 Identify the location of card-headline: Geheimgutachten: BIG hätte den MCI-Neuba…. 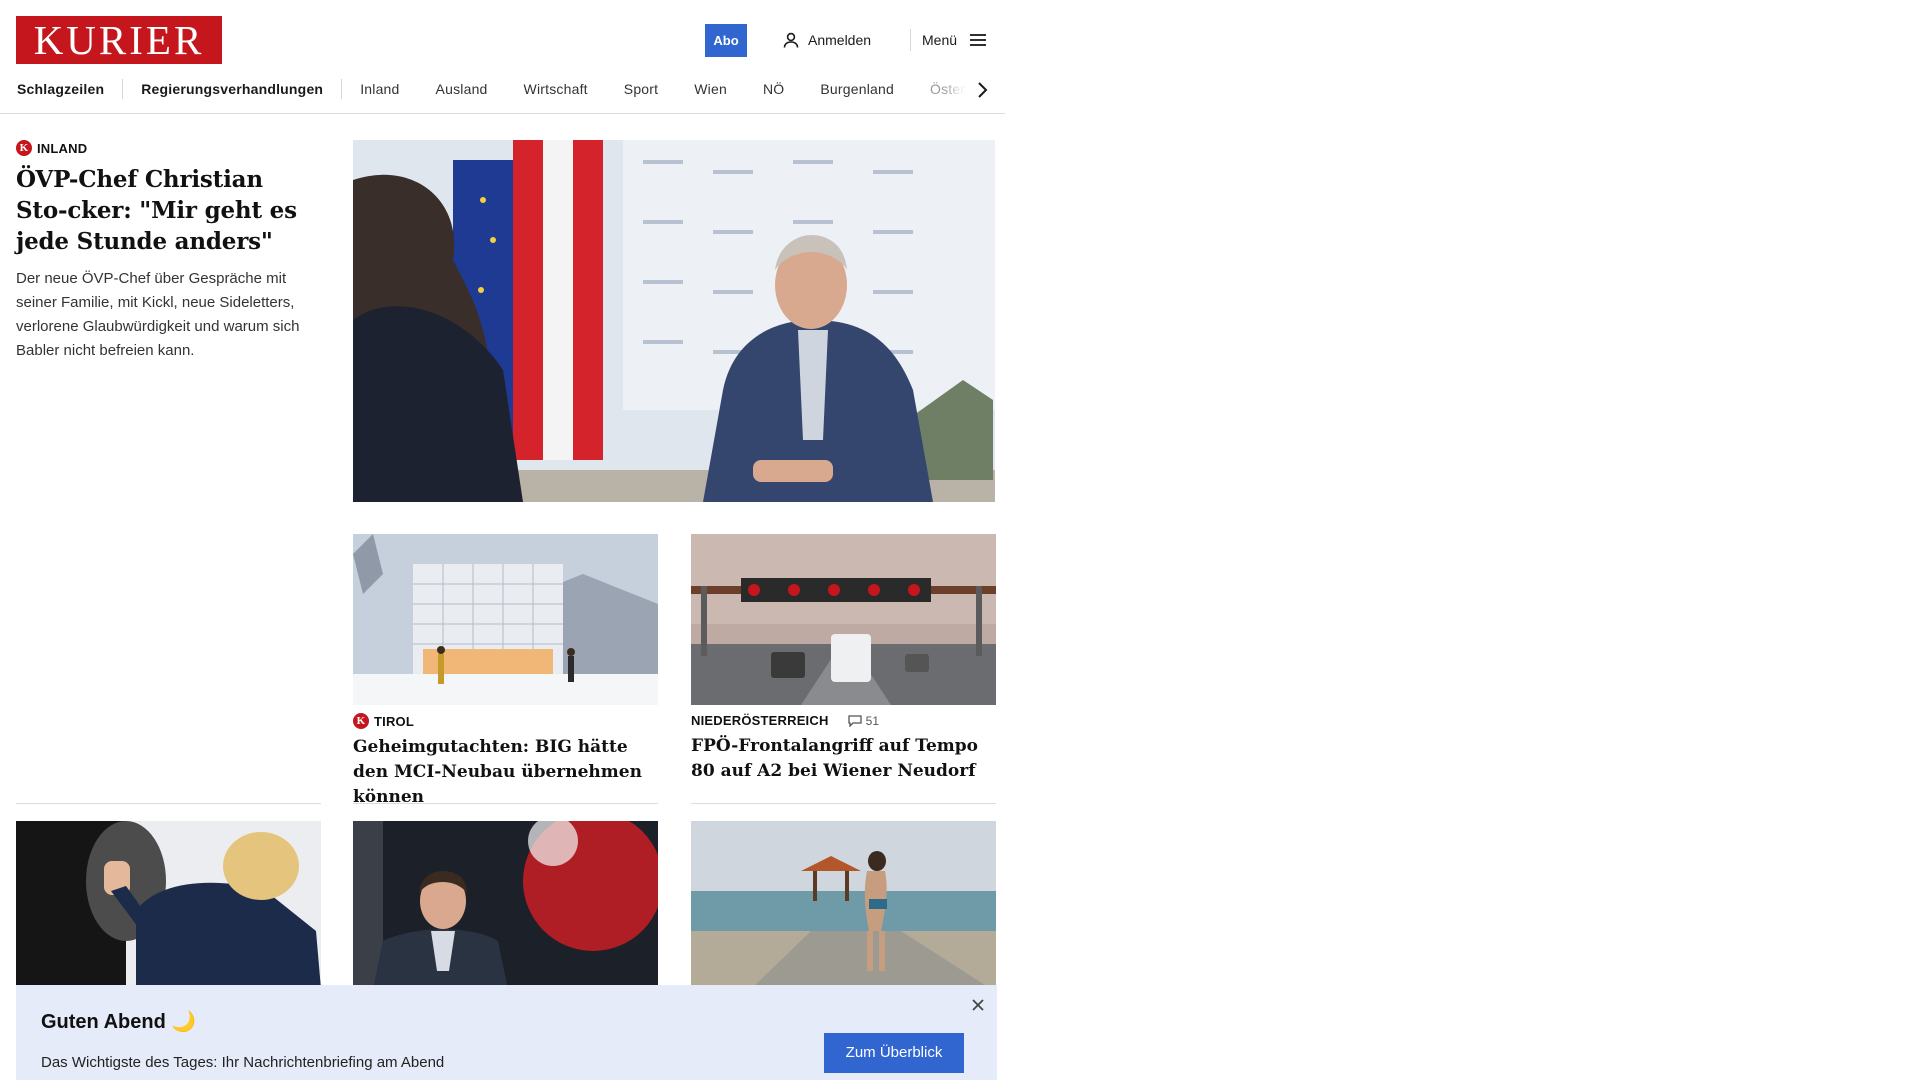
(505, 772).